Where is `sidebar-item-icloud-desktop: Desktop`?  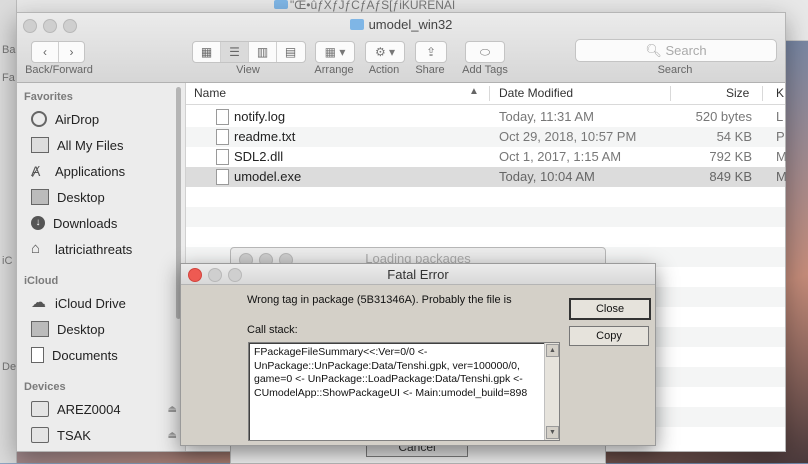 sidebar-item-icloud-desktop: Desktop is located at coordinates (106, 329).